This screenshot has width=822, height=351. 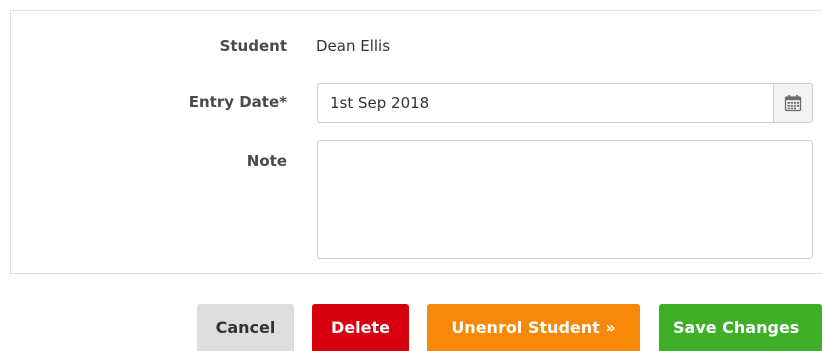 What do you see at coordinates (237, 102) in the screenshot?
I see `entry-date-label: Entry Date*` at bounding box center [237, 102].